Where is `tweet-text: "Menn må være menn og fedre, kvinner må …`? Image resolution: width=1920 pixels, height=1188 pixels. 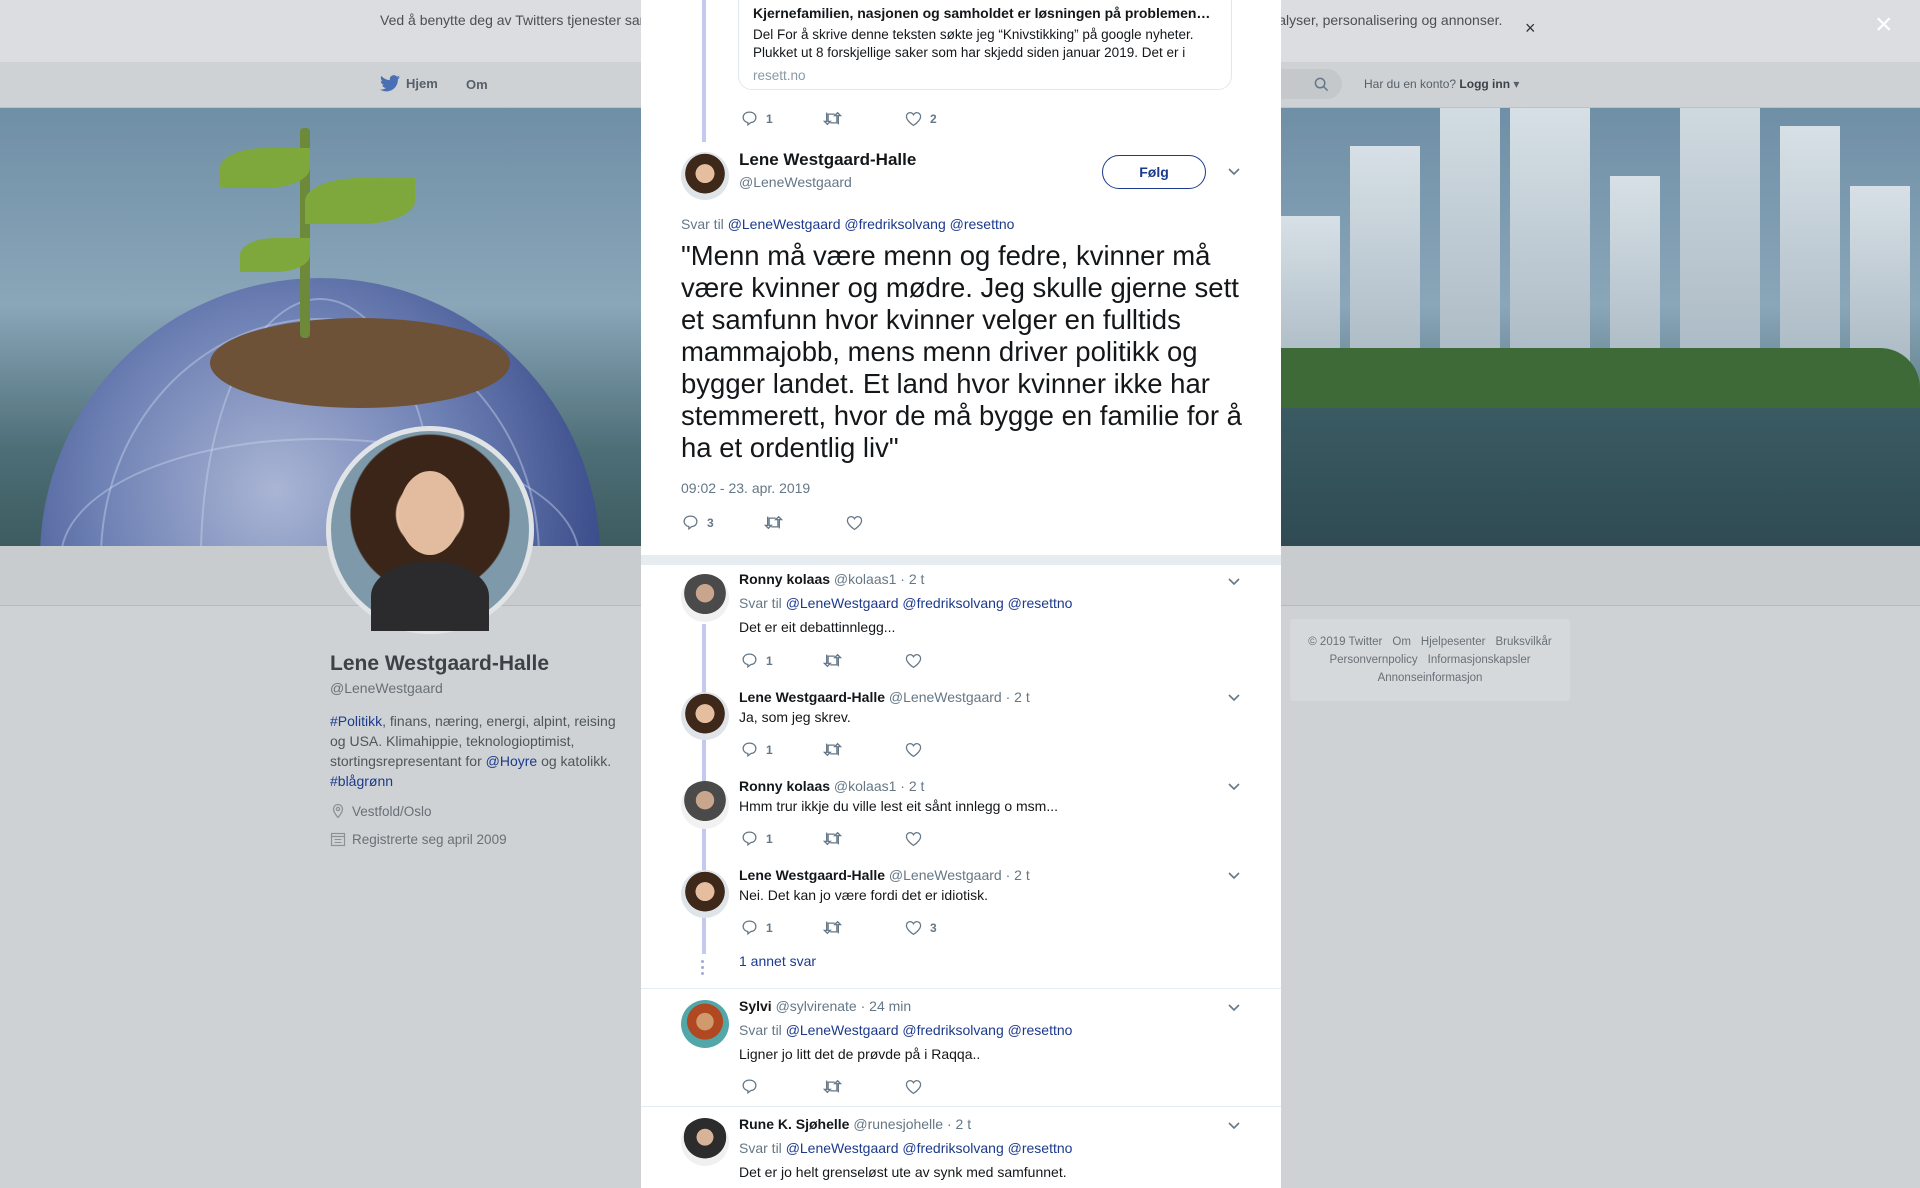 tweet-text: "Menn må være menn og fedre, kvinner må … is located at coordinates (961, 351).